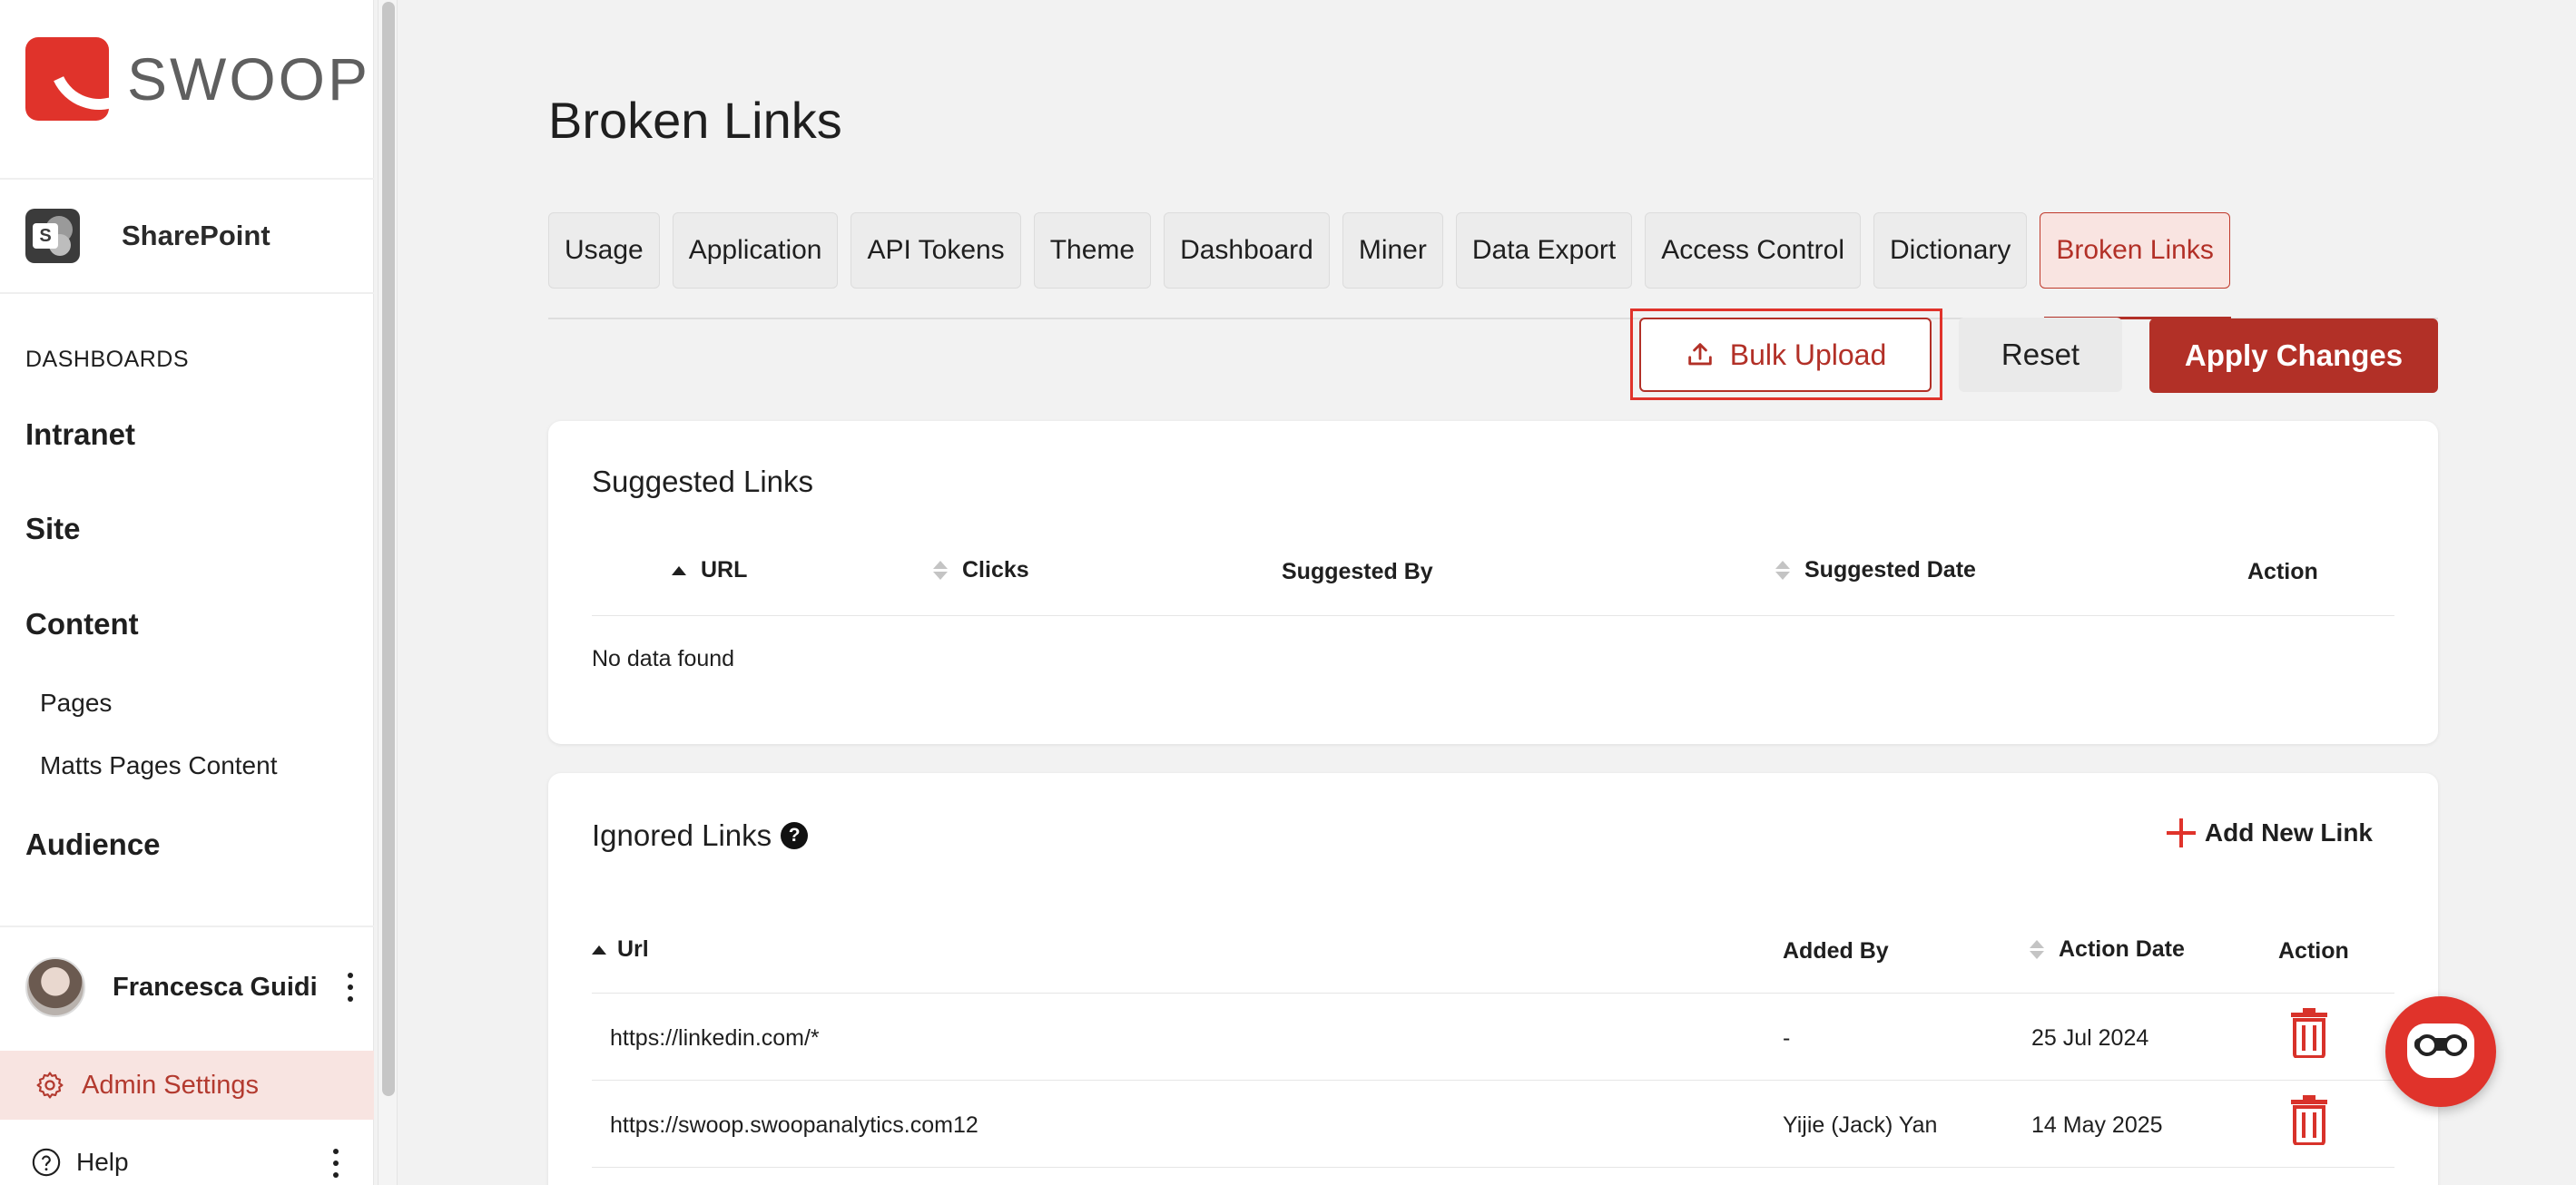 This screenshot has height=1185, width=2576. I want to click on column-header-url: URL, so click(709, 570).